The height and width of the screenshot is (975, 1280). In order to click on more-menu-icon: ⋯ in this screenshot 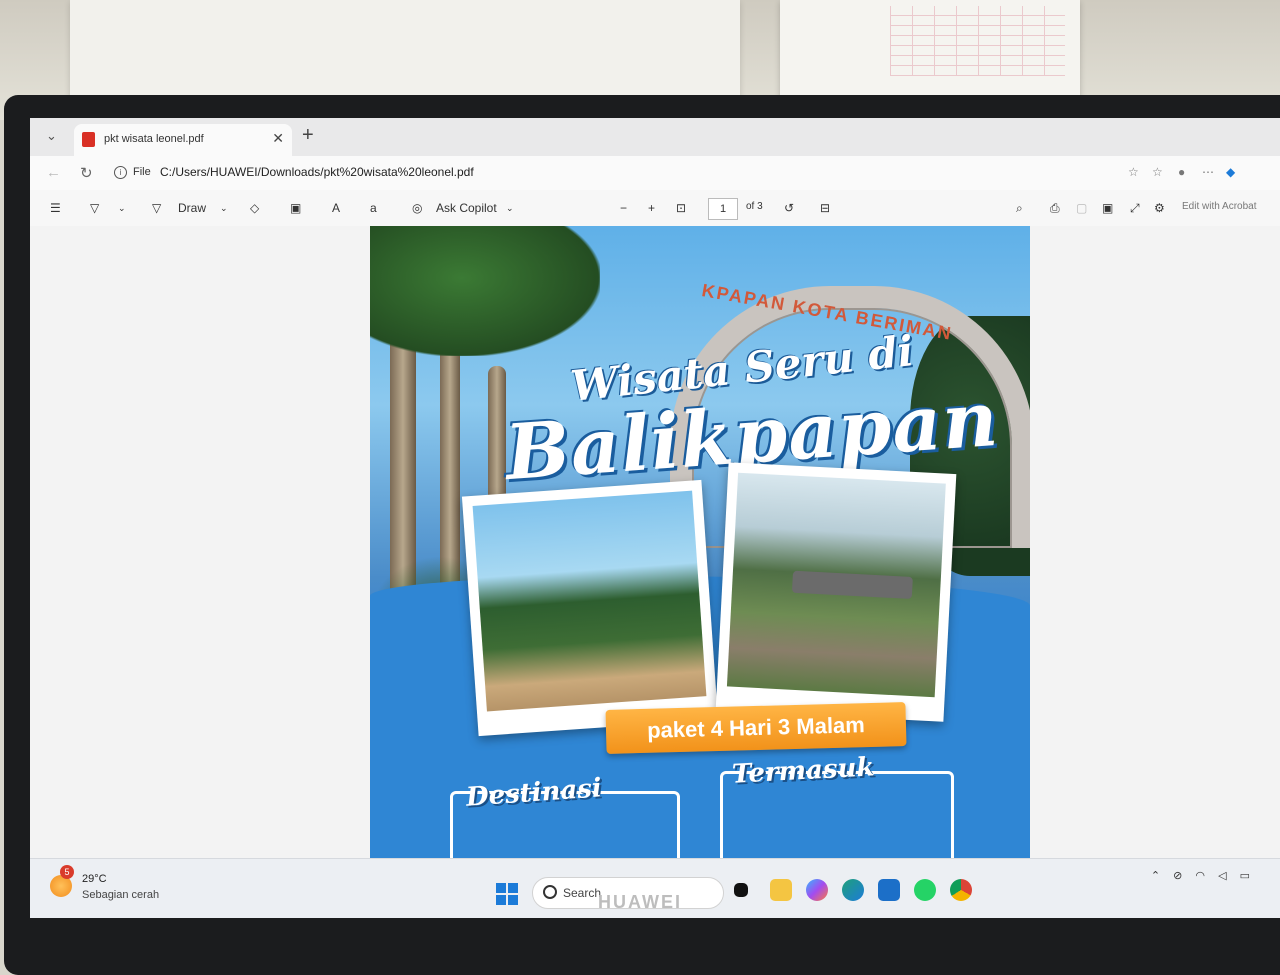, I will do `click(1208, 172)`.